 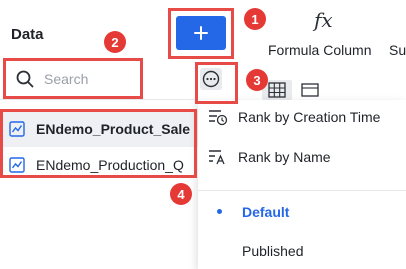 What do you see at coordinates (73, 78) in the screenshot?
I see `annotation-box-search` at bounding box center [73, 78].